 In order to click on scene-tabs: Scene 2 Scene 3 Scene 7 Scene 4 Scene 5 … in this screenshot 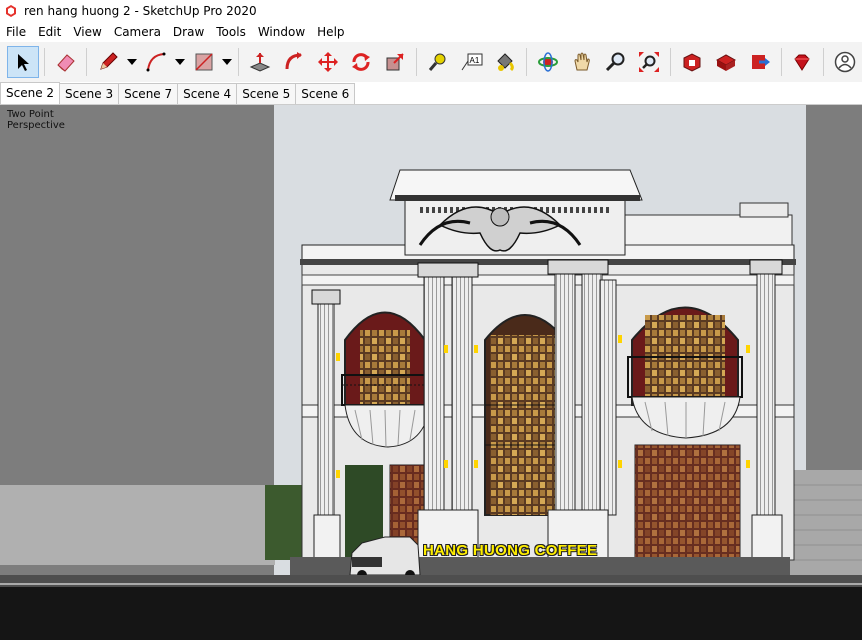, I will do `click(431, 93)`.